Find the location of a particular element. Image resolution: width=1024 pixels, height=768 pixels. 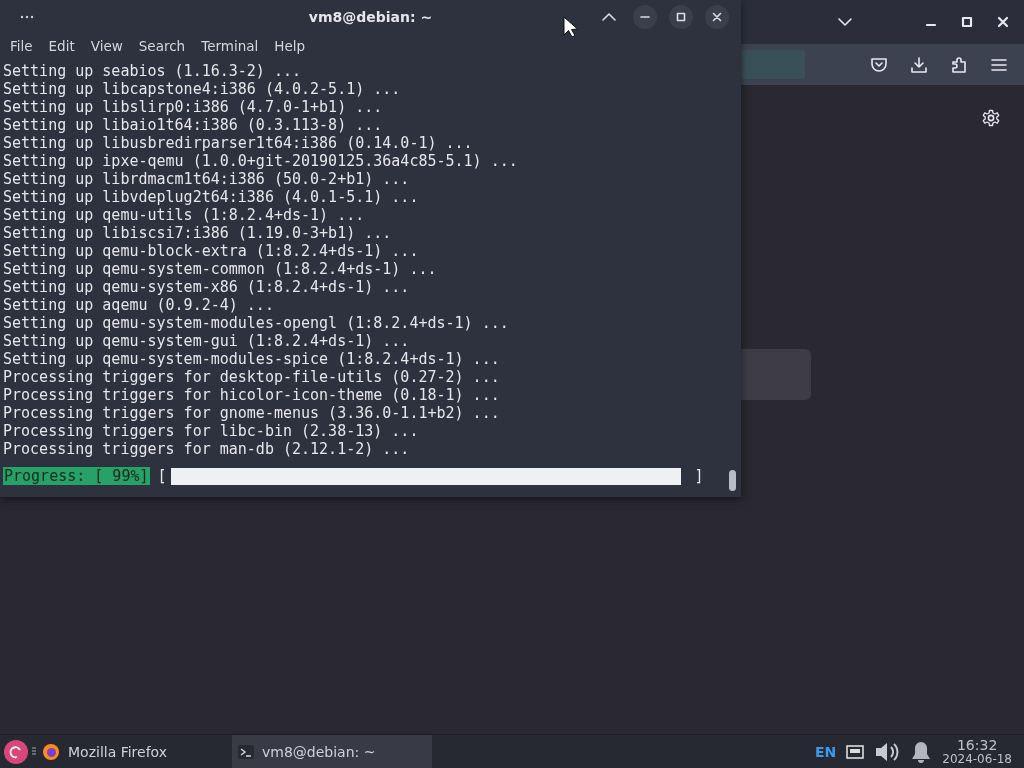

menu-item: File is located at coordinates (21, 46).